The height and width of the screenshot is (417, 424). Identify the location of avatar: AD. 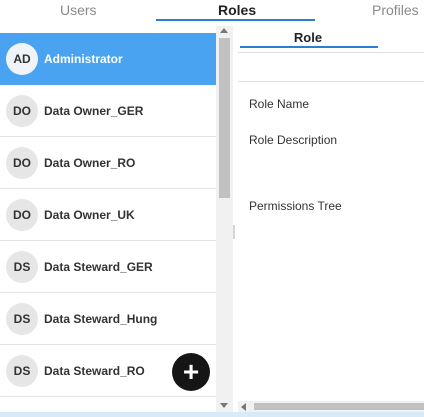
(22, 58).